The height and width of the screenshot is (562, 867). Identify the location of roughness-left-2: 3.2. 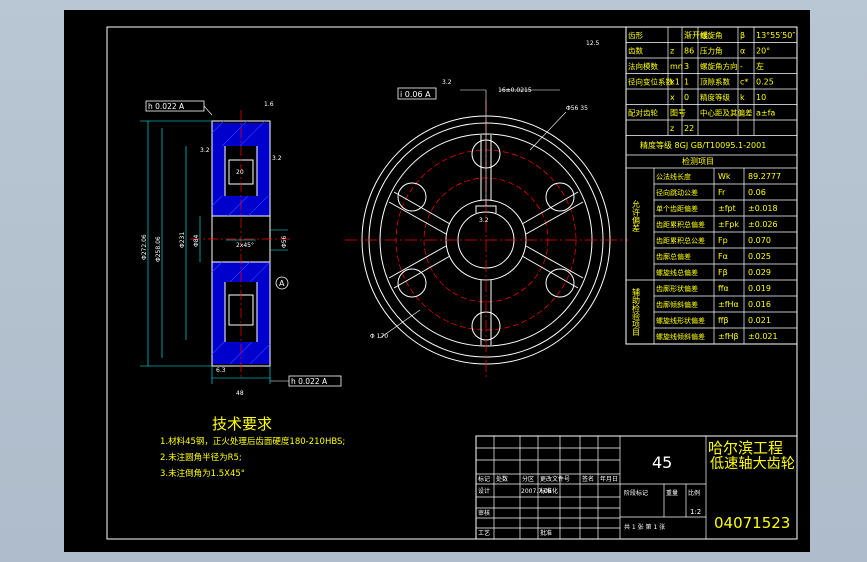
(205, 150).